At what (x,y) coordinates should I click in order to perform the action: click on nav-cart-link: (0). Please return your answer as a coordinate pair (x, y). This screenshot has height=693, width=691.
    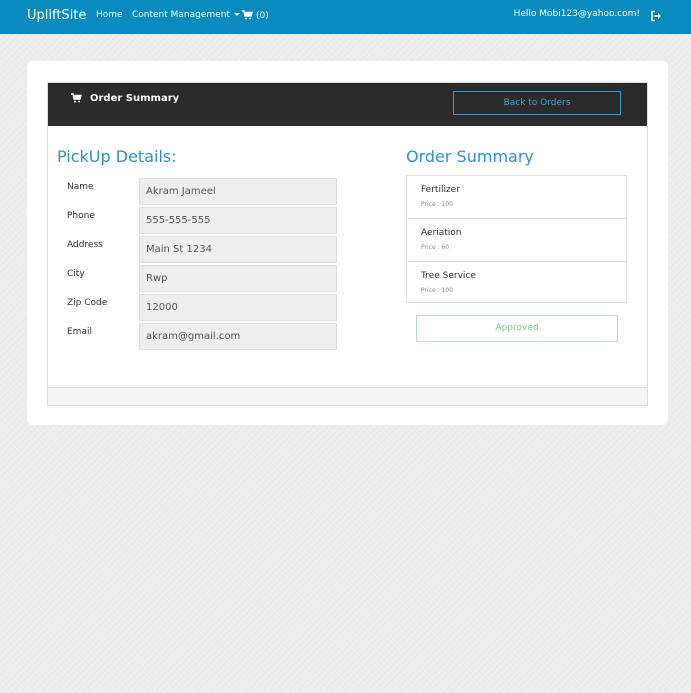
    Looking at the image, I should click on (255, 15).